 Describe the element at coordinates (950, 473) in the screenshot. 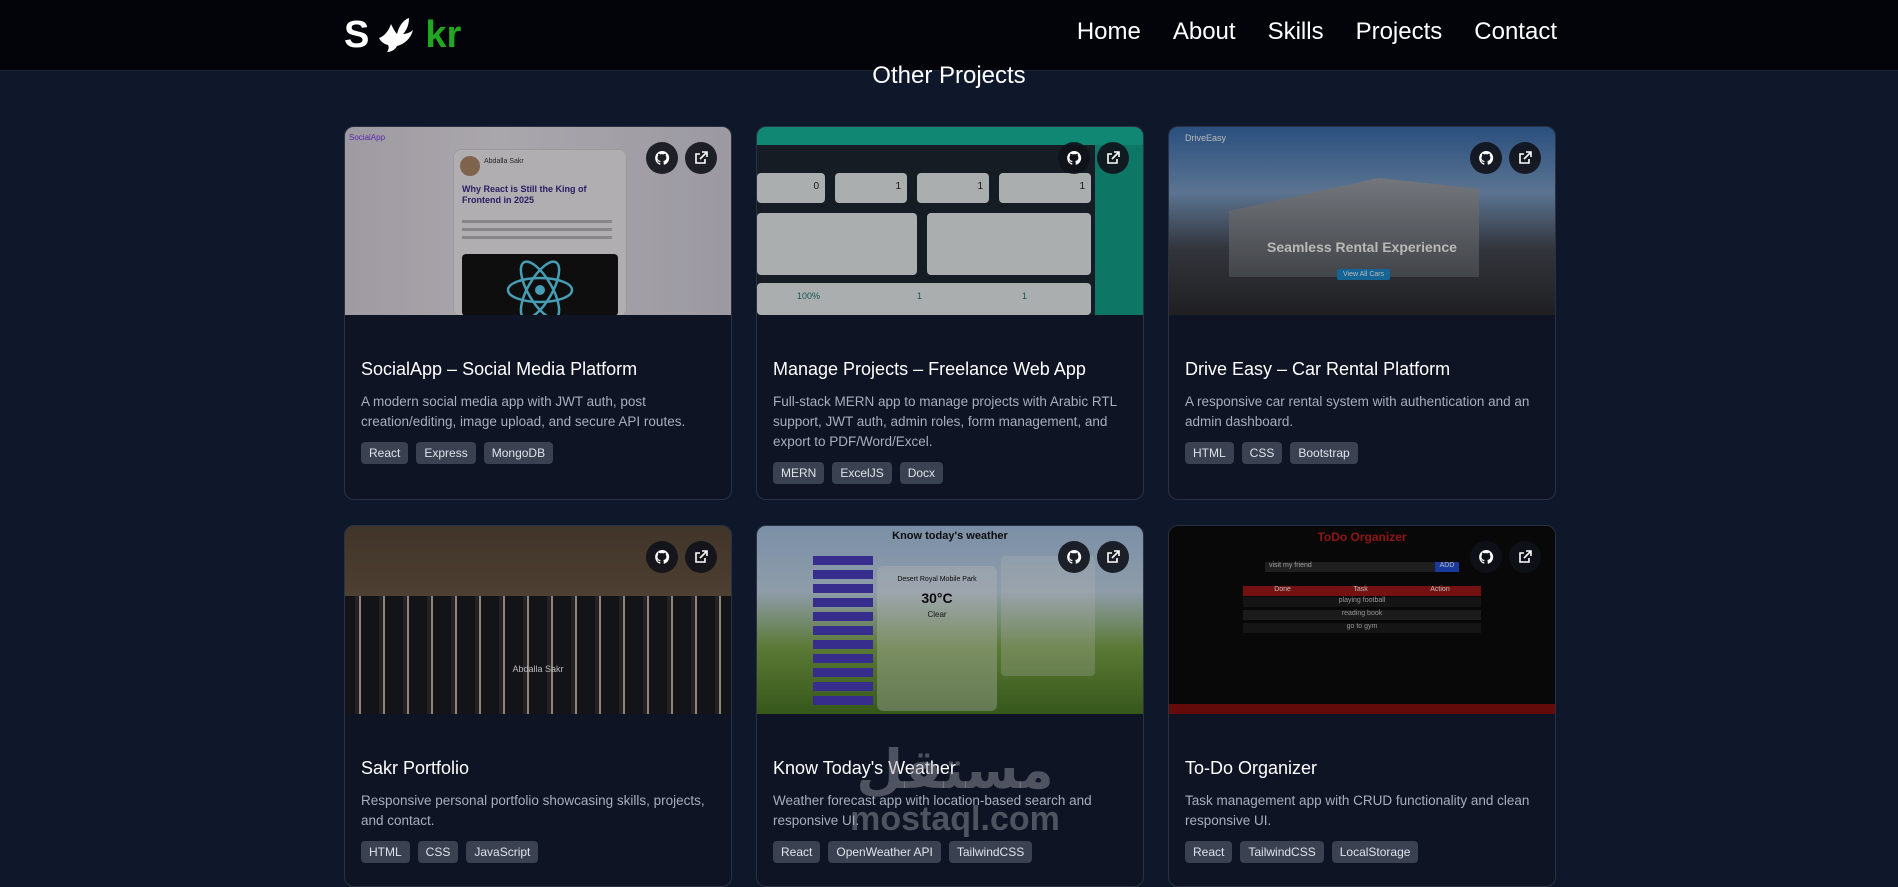

I see `tag-list: MERN ExcelJS Docx` at that location.